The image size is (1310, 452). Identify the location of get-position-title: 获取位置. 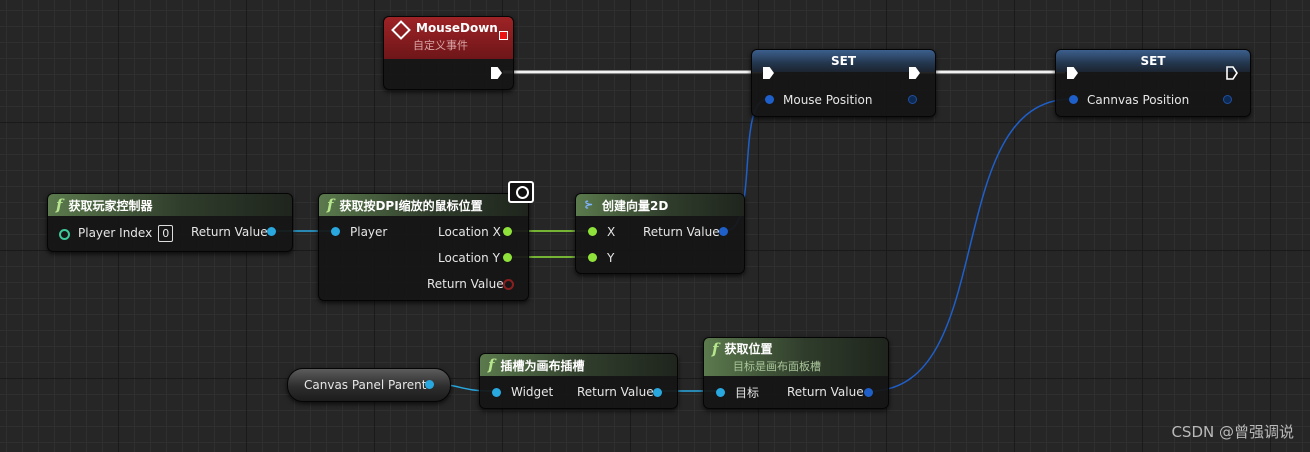
(748, 349).